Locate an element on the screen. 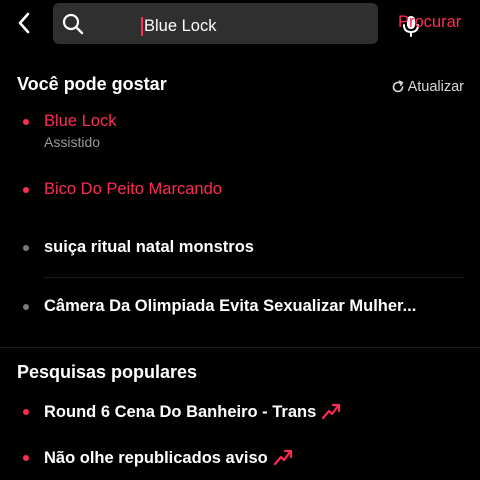 The image size is (480, 480). suggestion-item: Bico Do Peito Marcando is located at coordinates (240, 190).